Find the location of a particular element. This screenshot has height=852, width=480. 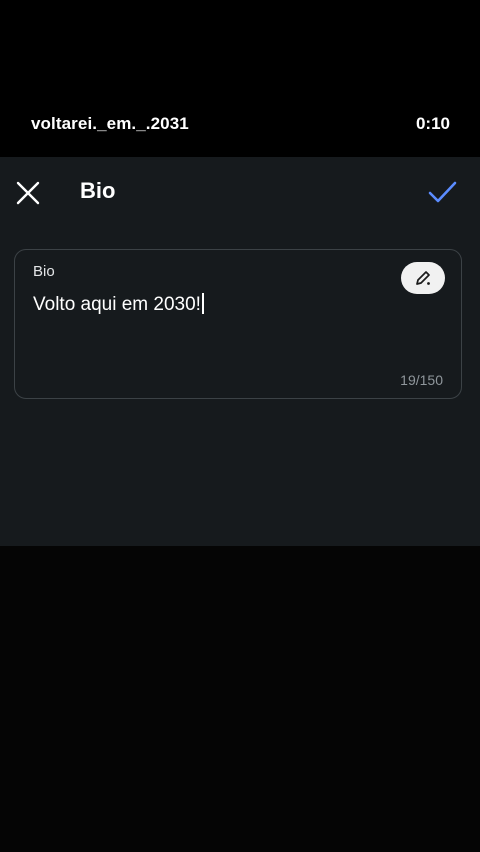

bio-field-value: Volto aqui em 2030! is located at coordinates (117, 304).